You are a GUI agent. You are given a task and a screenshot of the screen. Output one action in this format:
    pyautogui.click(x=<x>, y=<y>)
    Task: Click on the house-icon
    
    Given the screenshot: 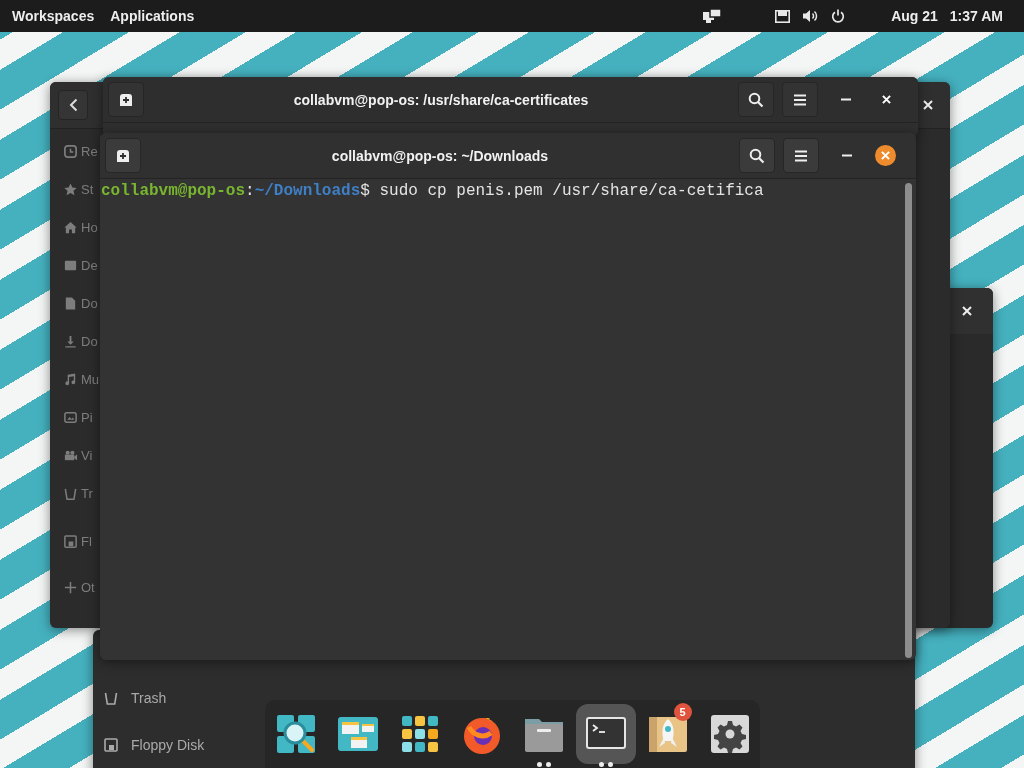 What is the action you would take?
    pyautogui.click(x=70, y=227)
    